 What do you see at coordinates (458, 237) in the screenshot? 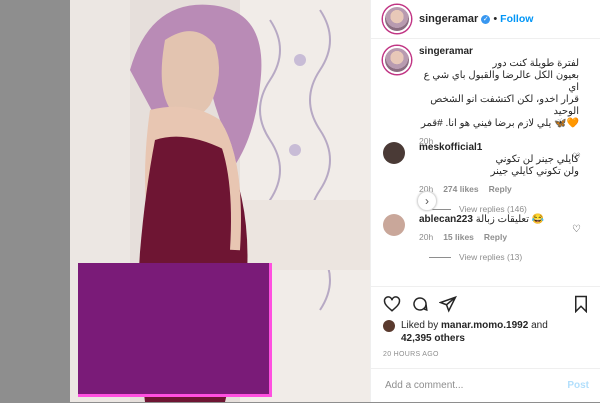
I see `comment-likes: 15 likes` at bounding box center [458, 237].